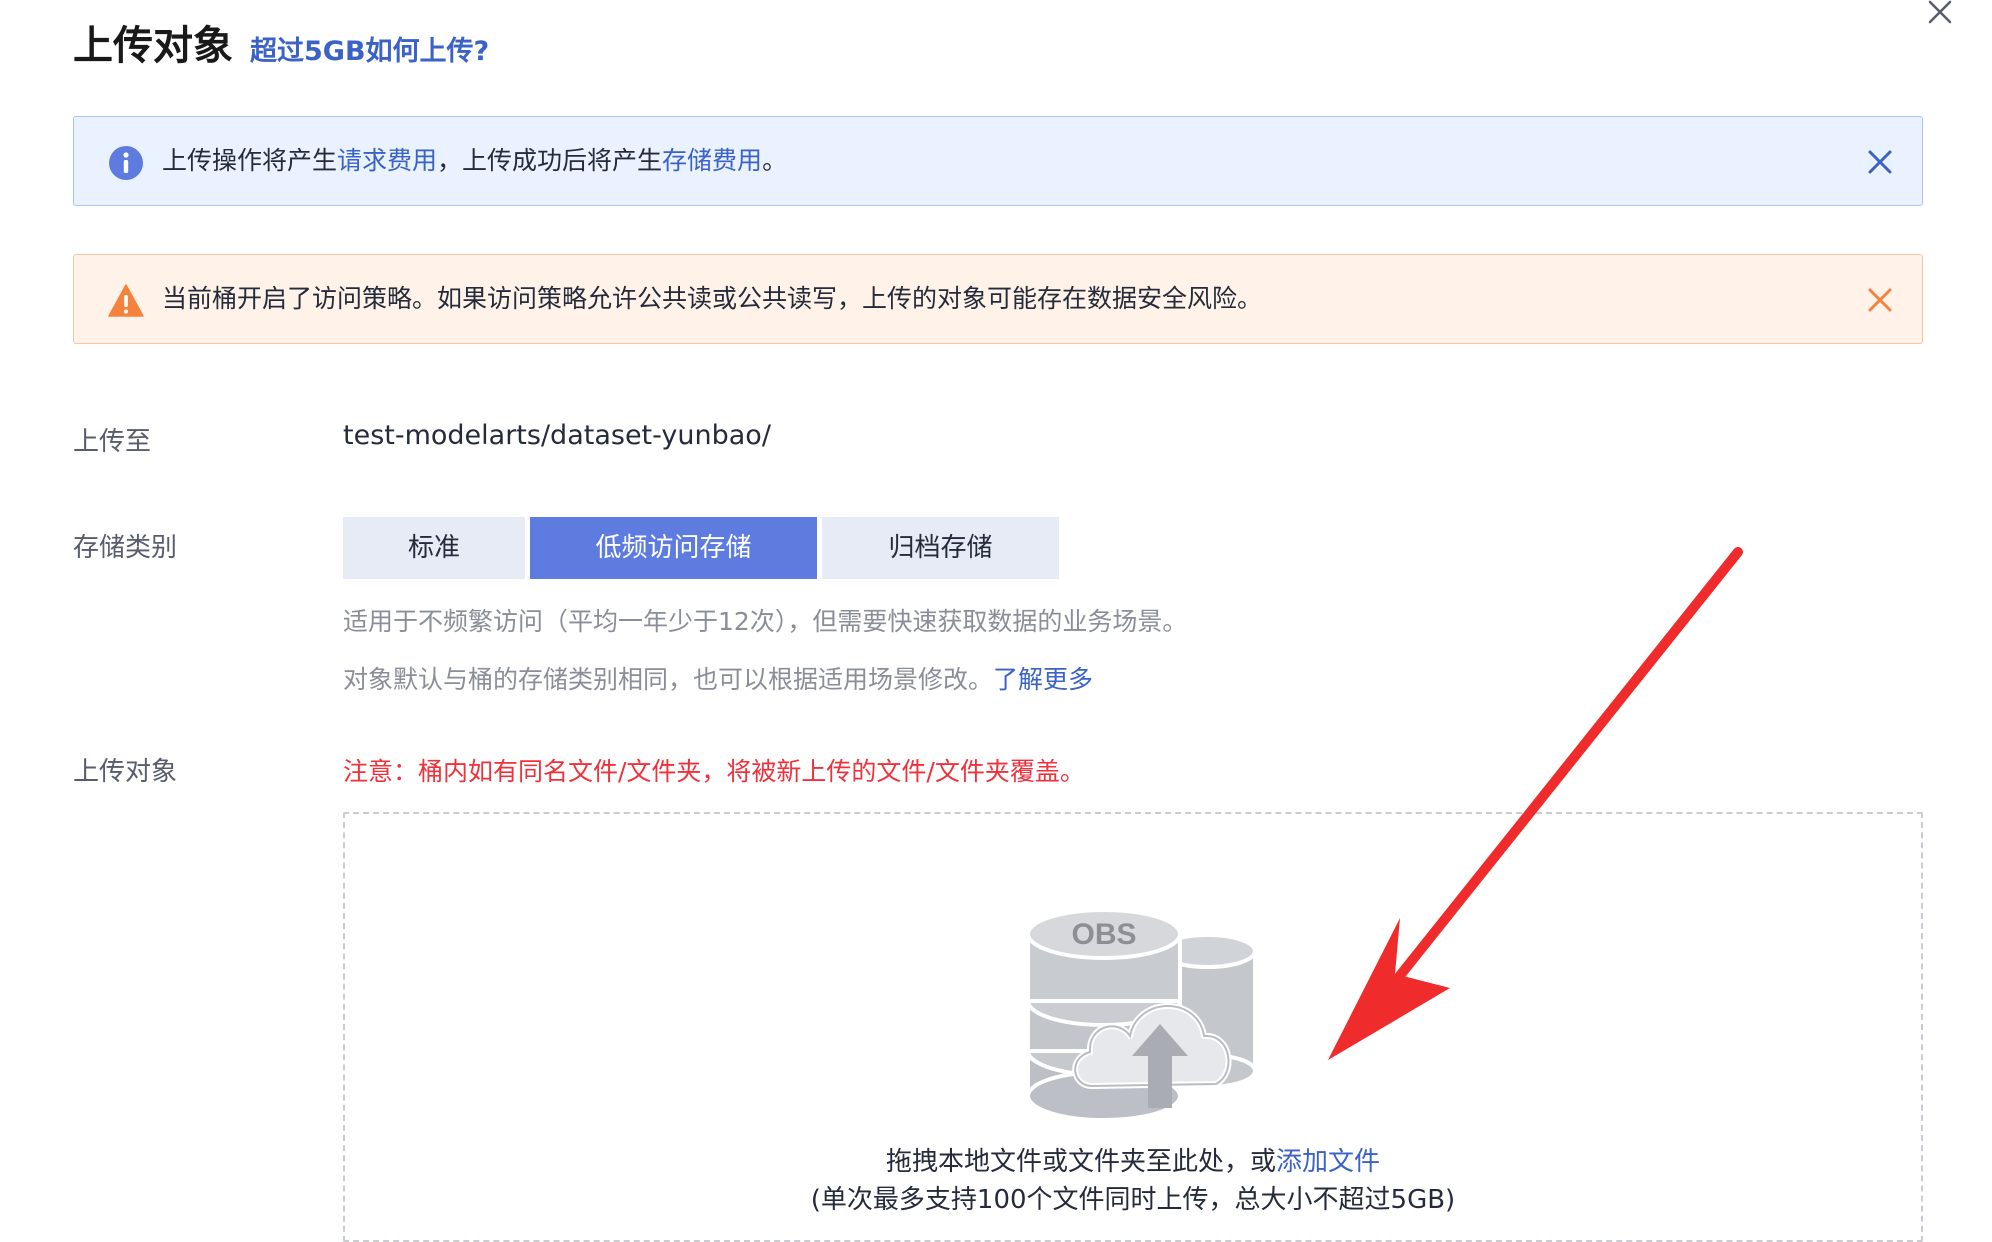 The height and width of the screenshot is (1242, 1992). What do you see at coordinates (112, 442) in the screenshot?
I see `upload-to-label: 上传至` at bounding box center [112, 442].